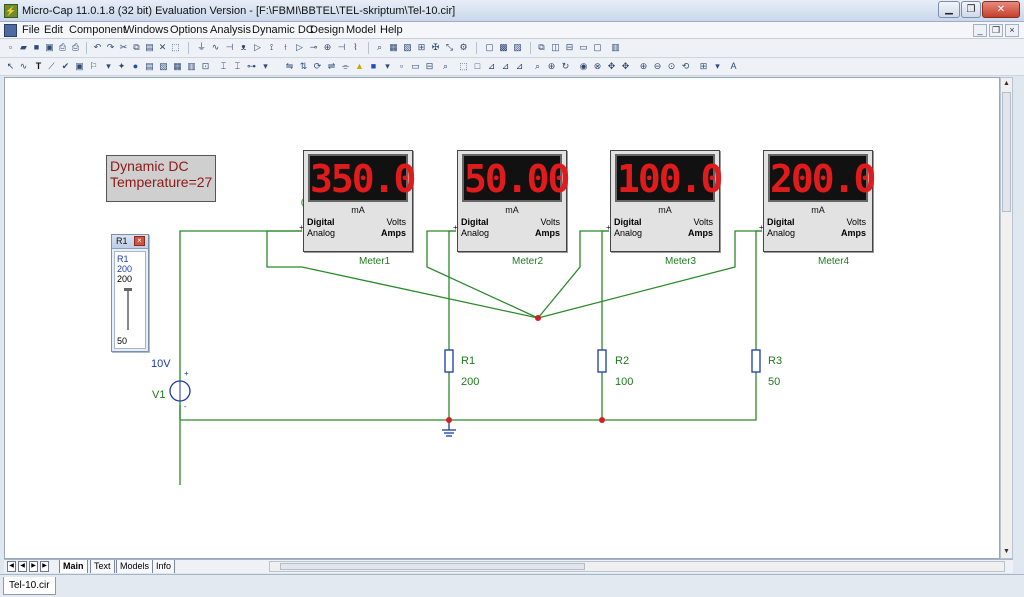 The width and height of the screenshot is (1024, 597). I want to click on document-tab: Tel-10.cir, so click(29, 586).